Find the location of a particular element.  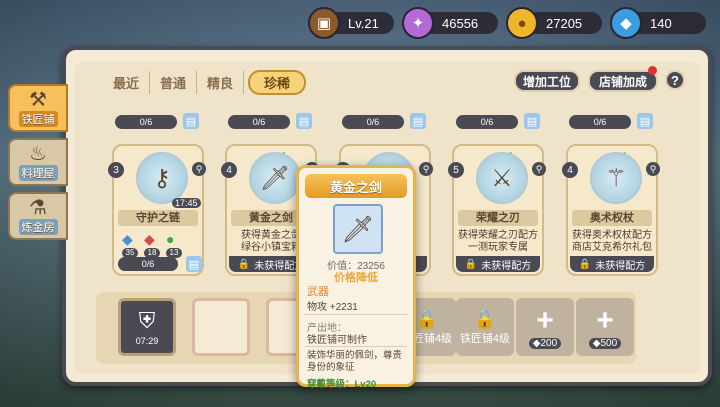

tab-kitchen: ♨ 料理屋 is located at coordinates (38, 162).